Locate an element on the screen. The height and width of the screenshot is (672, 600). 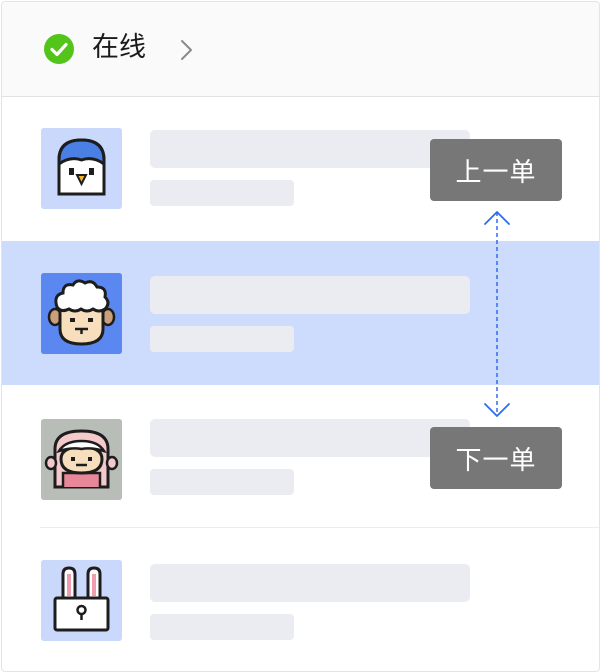
chevron-right-icon is located at coordinates (187, 50).